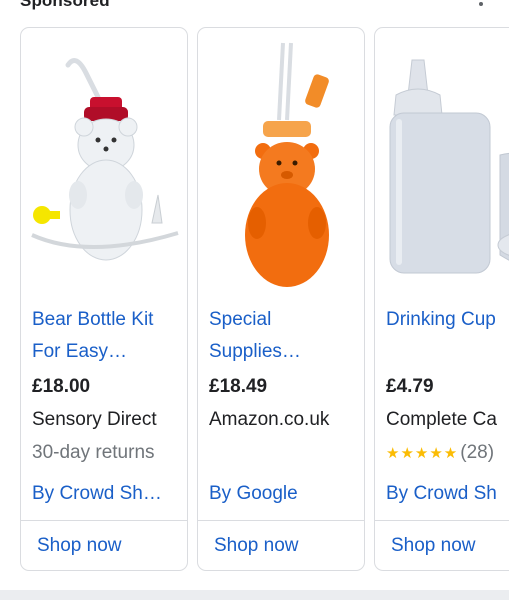  I want to click on byline-link: By Crowd Sh, so click(441, 494).